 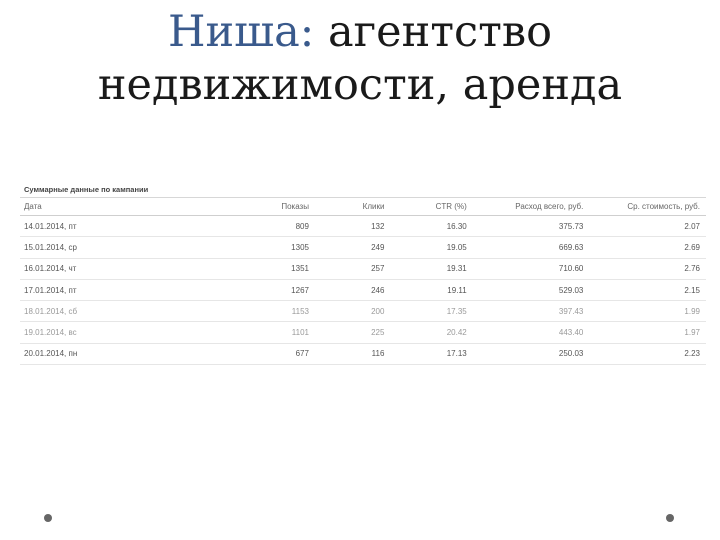 What do you see at coordinates (670, 518) in the screenshot?
I see `slide-bullet-dot-right` at bounding box center [670, 518].